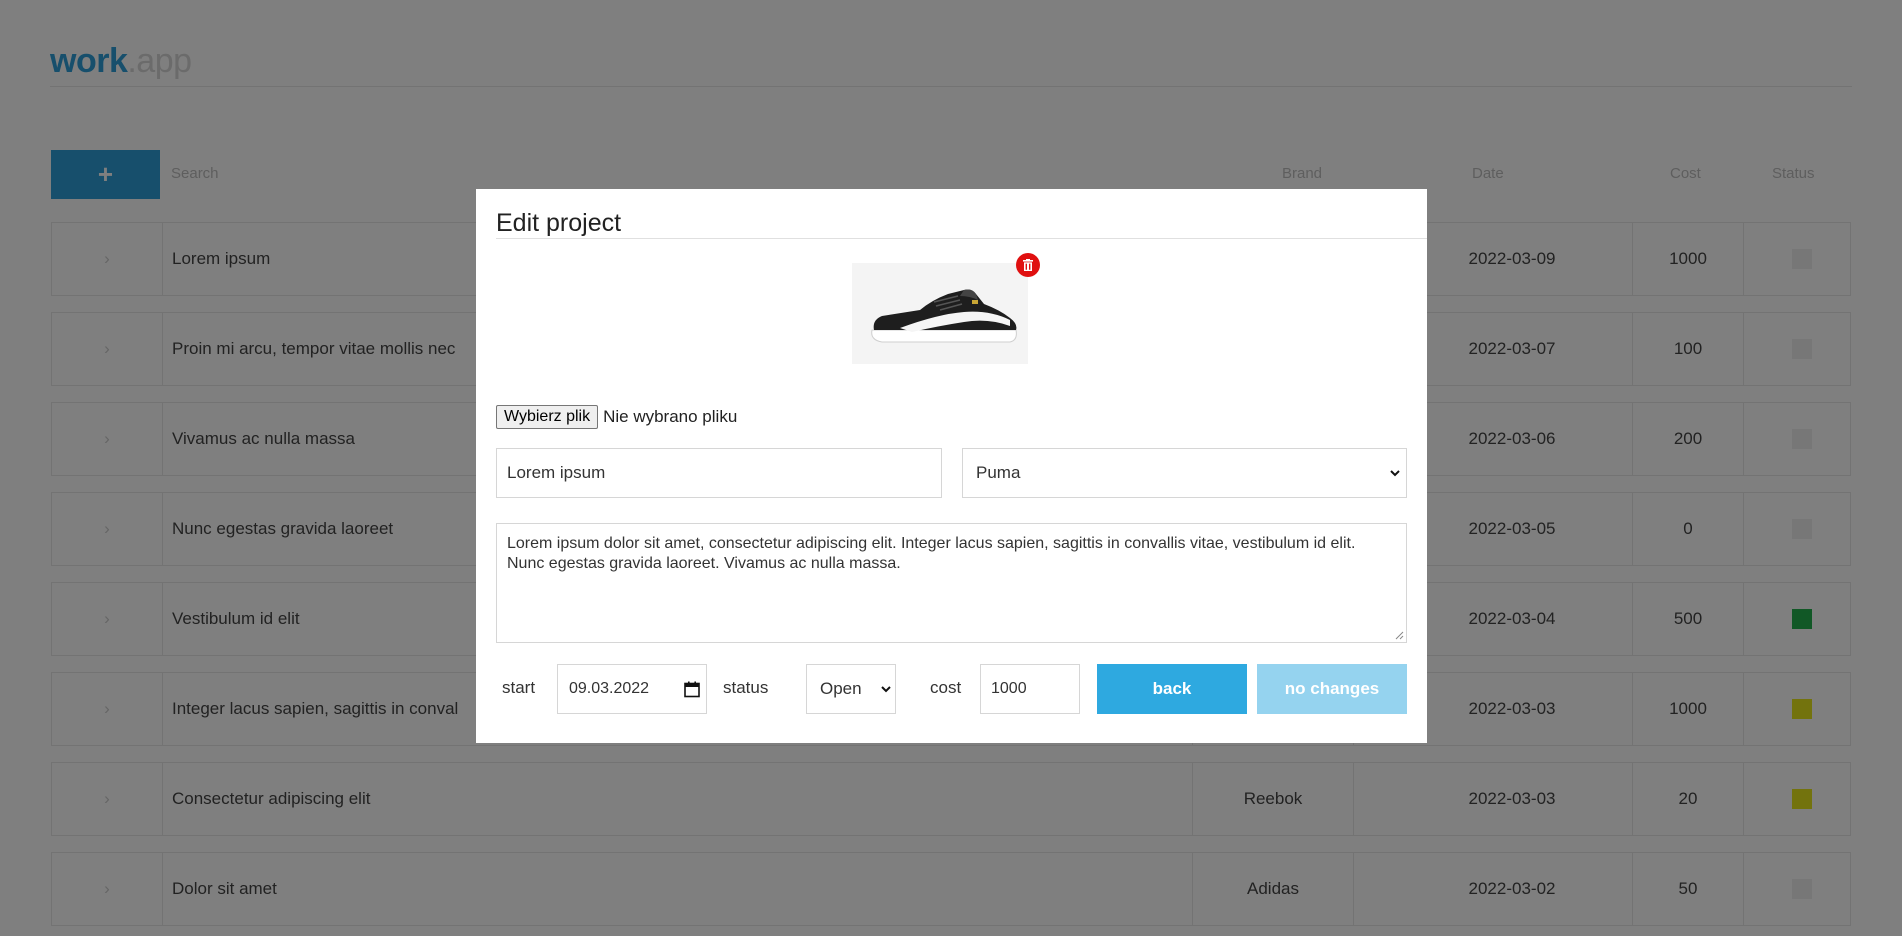  What do you see at coordinates (1399, 635) in the screenshot?
I see `resize-grip-icon` at bounding box center [1399, 635].